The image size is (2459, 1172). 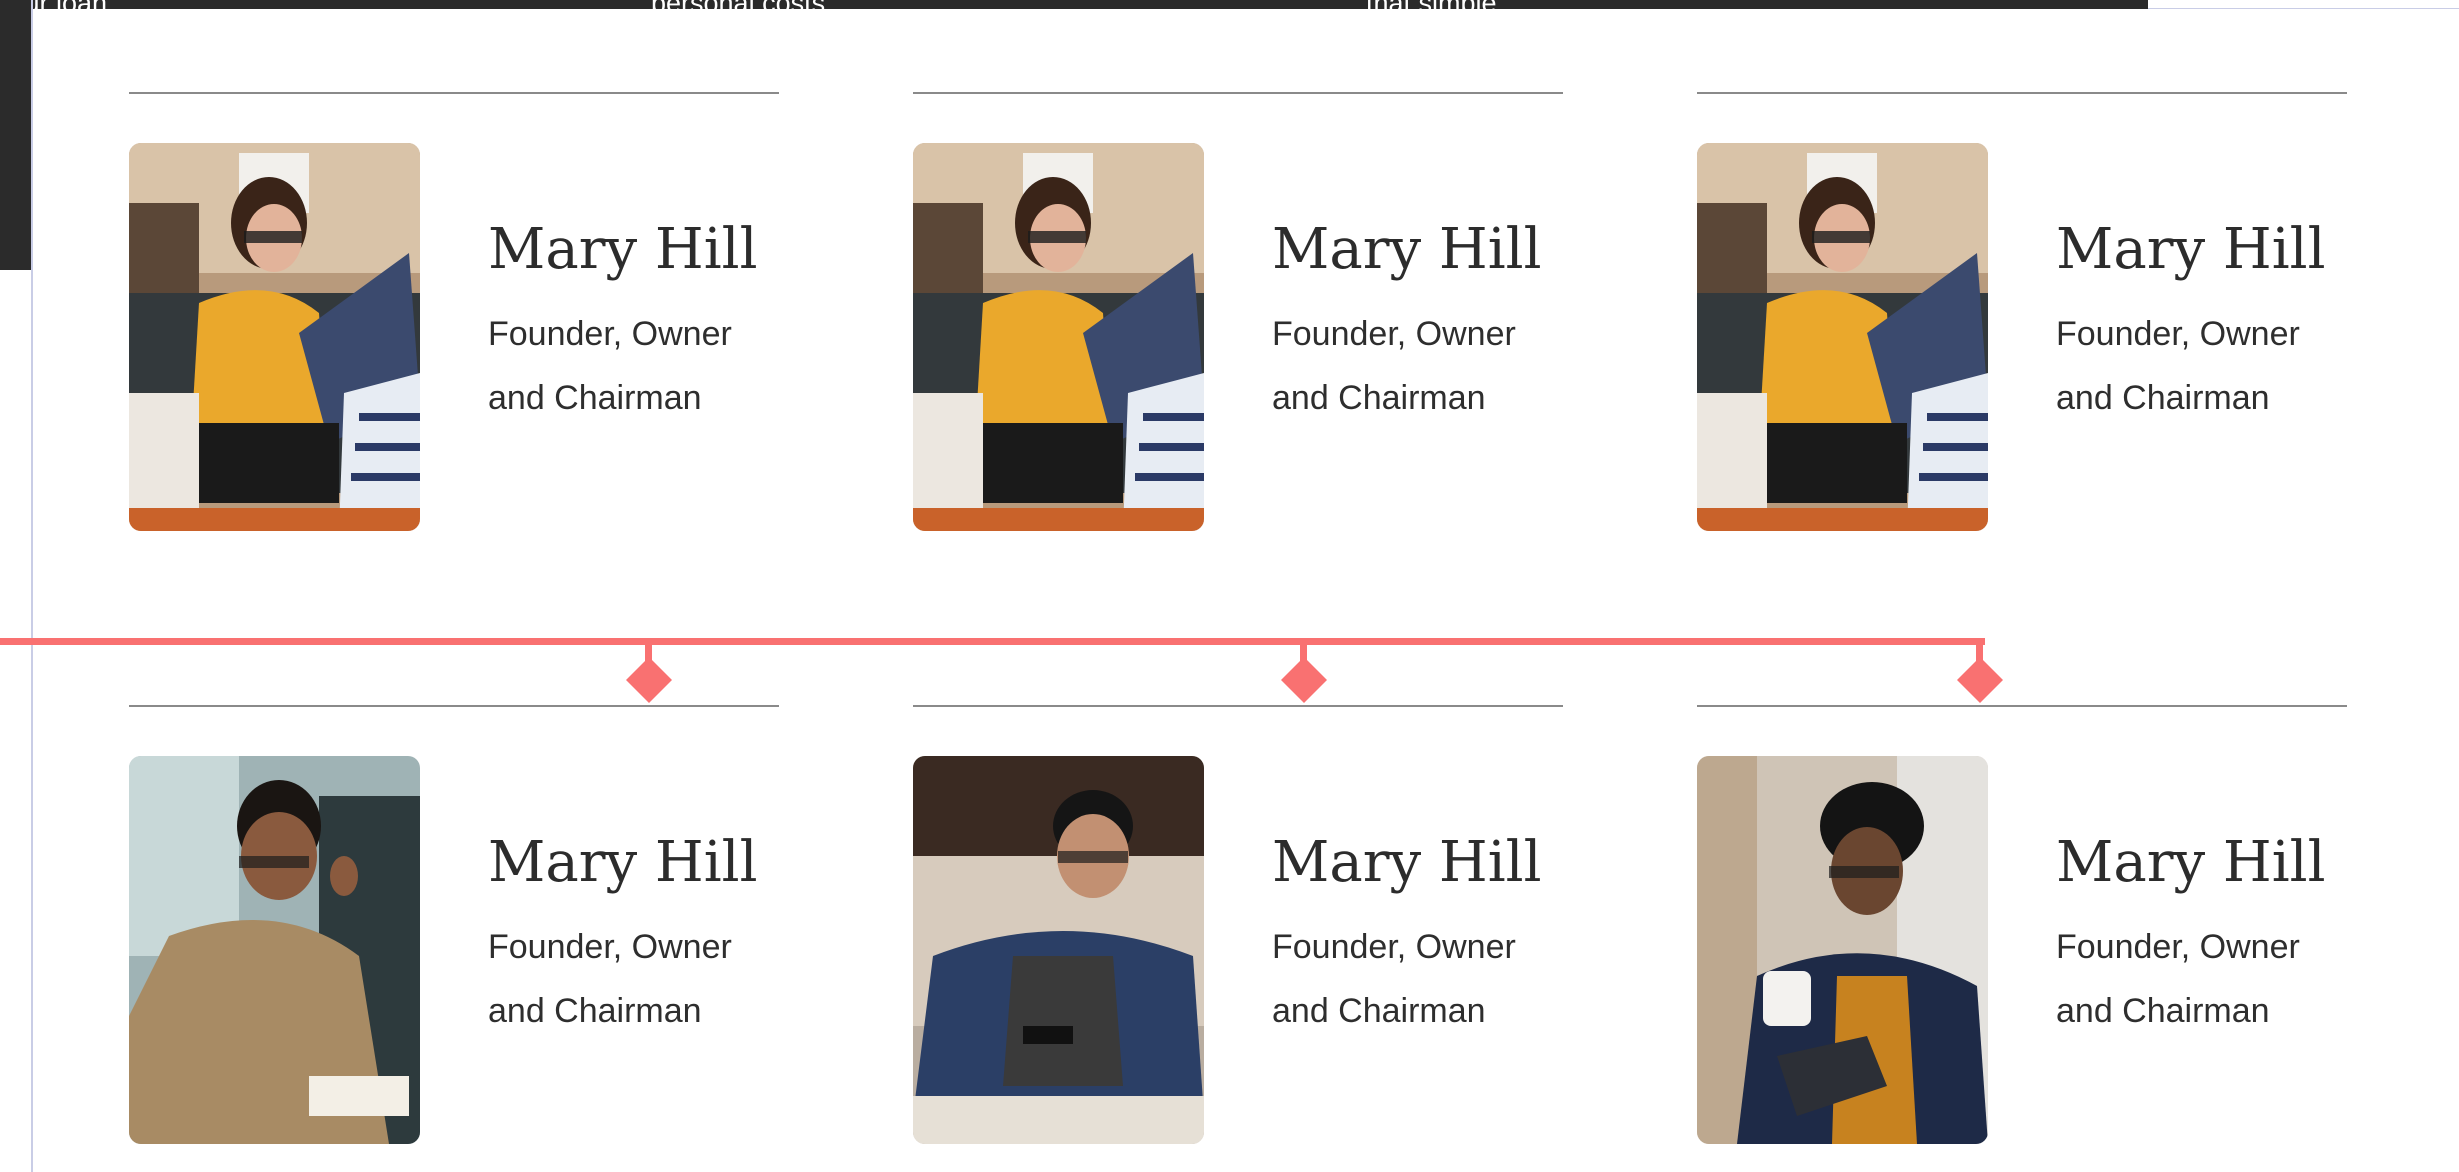 I want to click on left-guide-line, so click(x=32, y=586).